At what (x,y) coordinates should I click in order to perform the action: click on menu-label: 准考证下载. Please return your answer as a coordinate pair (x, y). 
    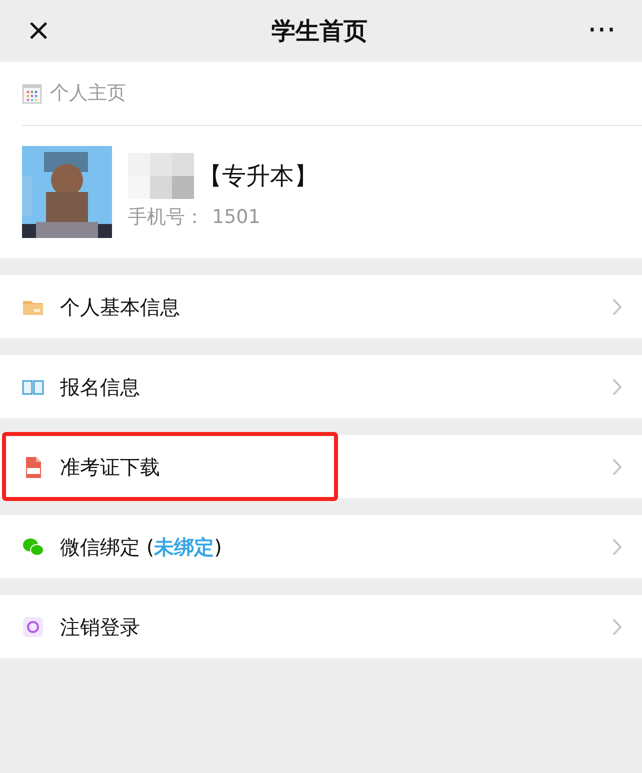
    Looking at the image, I should click on (110, 467).